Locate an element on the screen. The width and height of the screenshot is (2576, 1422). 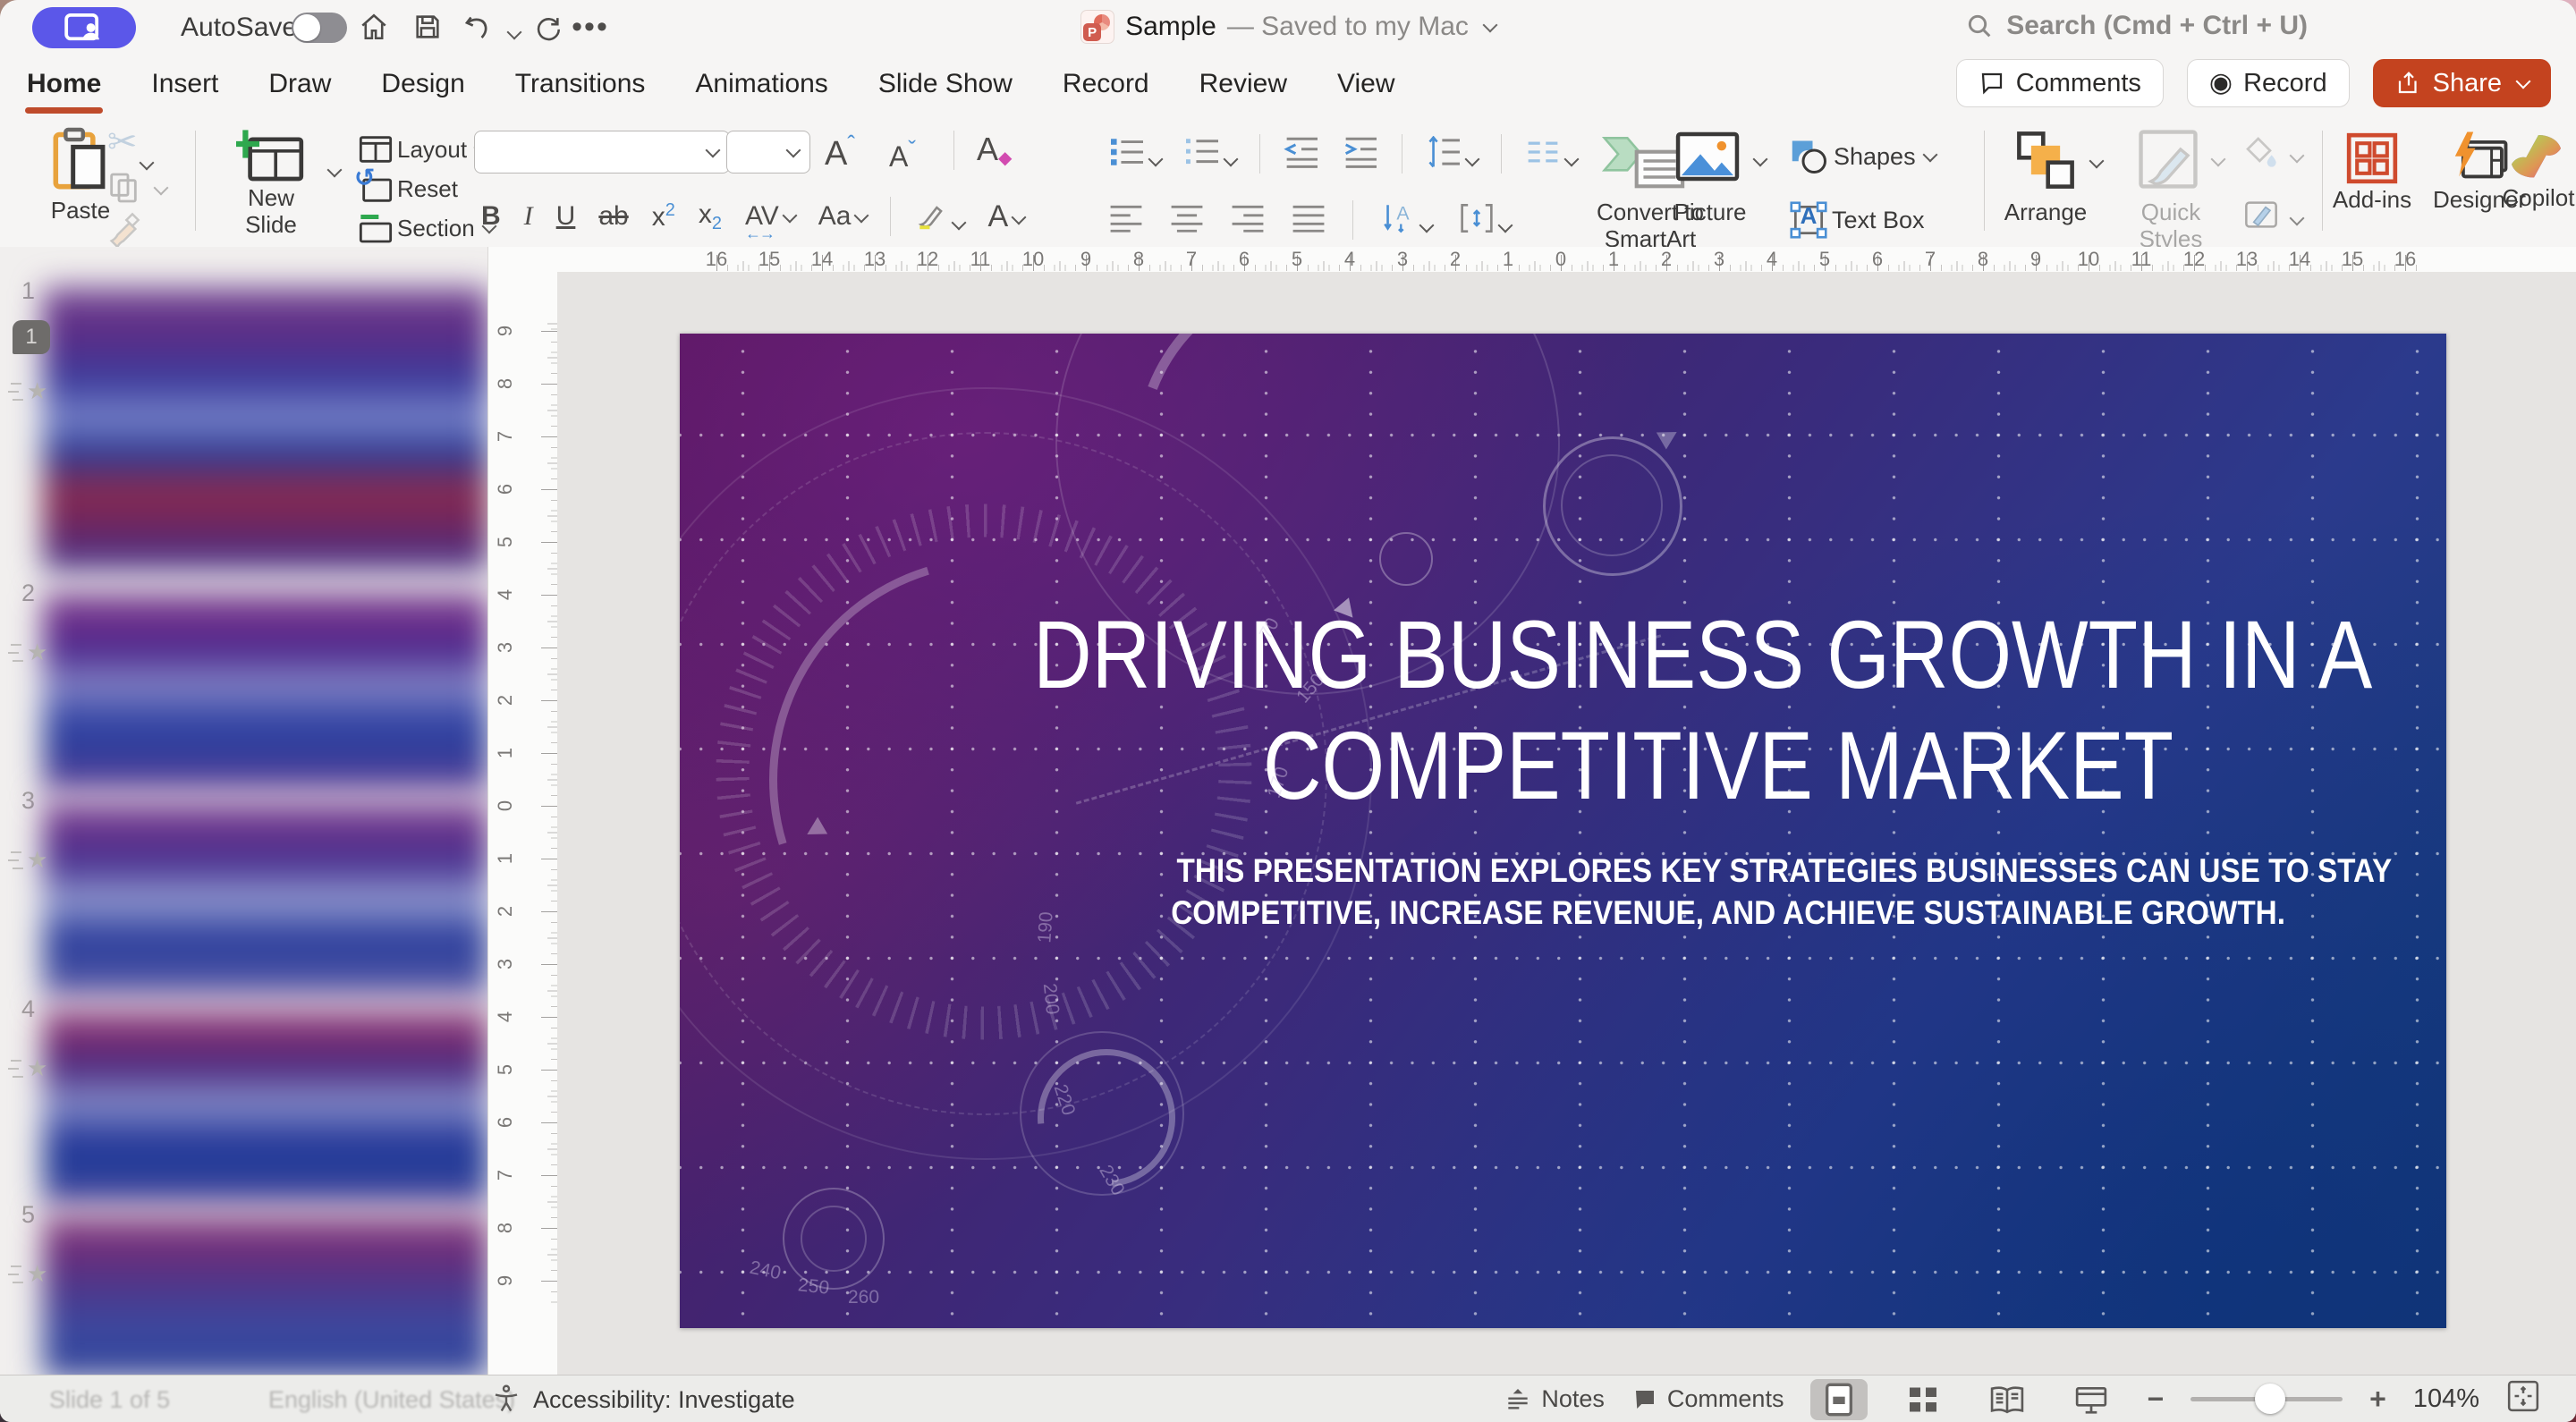
strikethrough-button: ab is located at coordinates (613, 216).